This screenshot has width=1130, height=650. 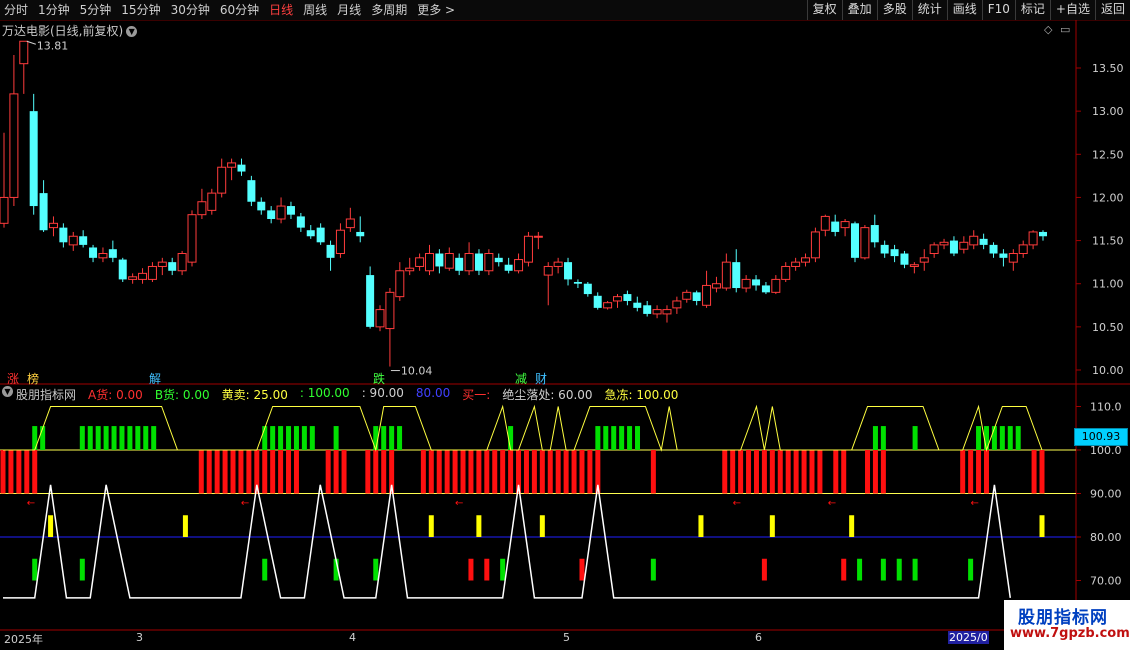 What do you see at coordinates (1108, 68) in the screenshot?
I see `price-tick-label: 13.50` at bounding box center [1108, 68].